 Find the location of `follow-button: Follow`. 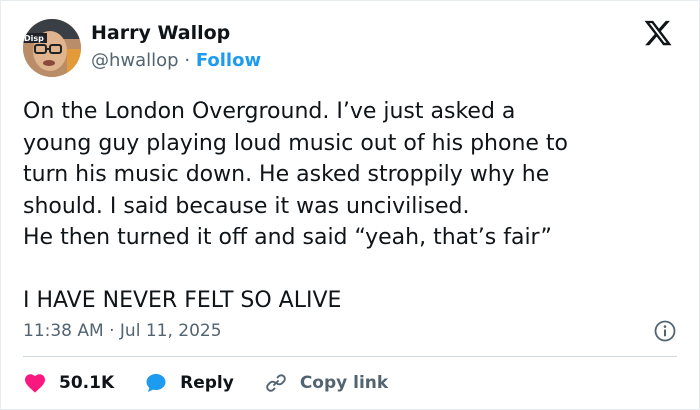

follow-button: Follow is located at coordinates (228, 60).